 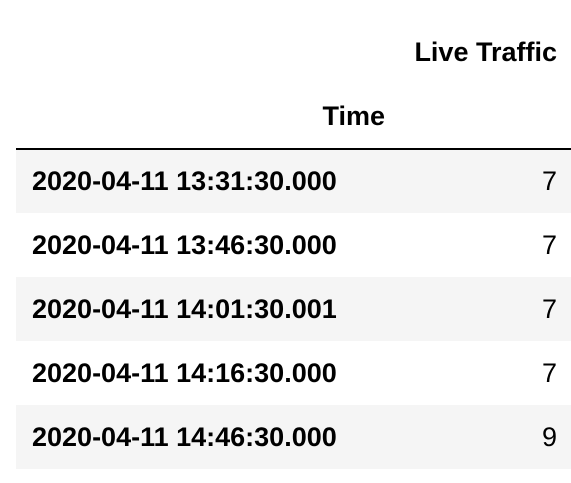 I want to click on index-name-spacer, so click(x=478, y=117).